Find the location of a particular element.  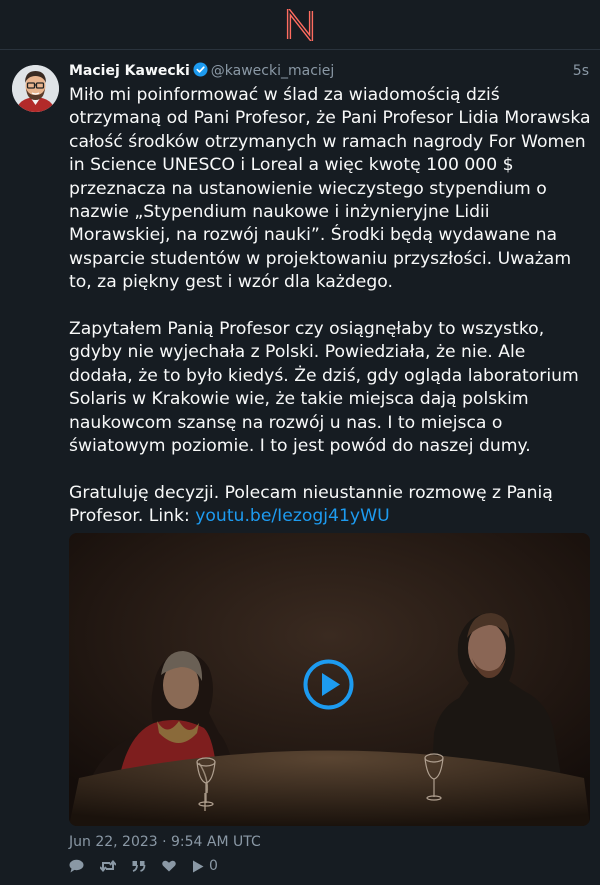

avatar-image is located at coordinates (35, 88).